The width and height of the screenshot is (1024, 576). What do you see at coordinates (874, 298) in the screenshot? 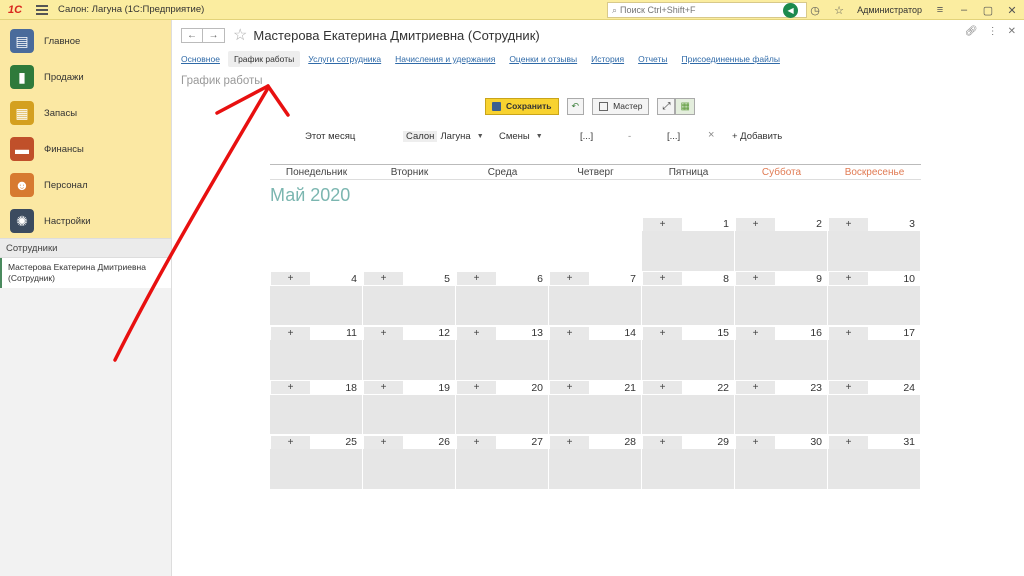
I see `day-cell: +10` at bounding box center [874, 298].